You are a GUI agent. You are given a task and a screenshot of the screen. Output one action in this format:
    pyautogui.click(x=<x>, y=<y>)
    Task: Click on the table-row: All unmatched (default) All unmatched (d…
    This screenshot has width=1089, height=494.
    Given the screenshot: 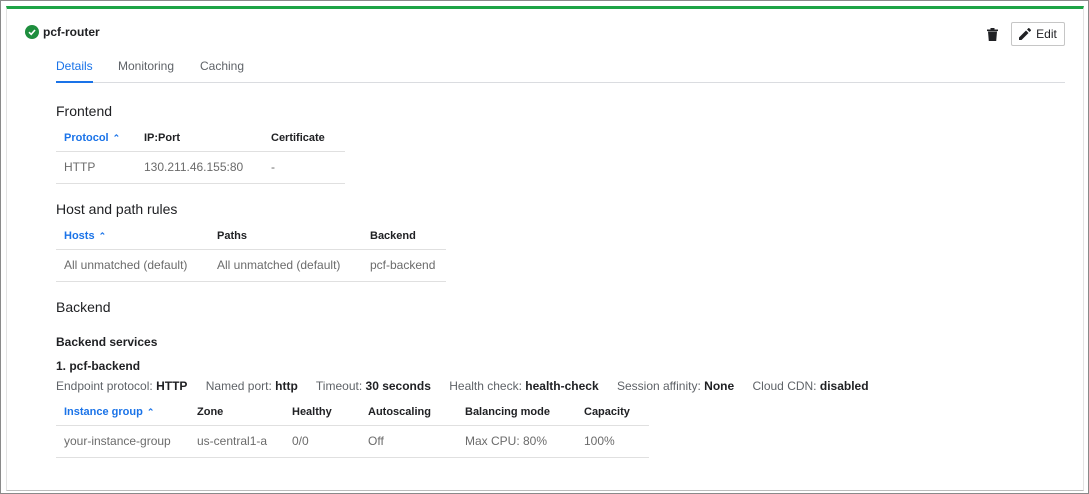 What is the action you would take?
    pyautogui.click(x=251, y=265)
    